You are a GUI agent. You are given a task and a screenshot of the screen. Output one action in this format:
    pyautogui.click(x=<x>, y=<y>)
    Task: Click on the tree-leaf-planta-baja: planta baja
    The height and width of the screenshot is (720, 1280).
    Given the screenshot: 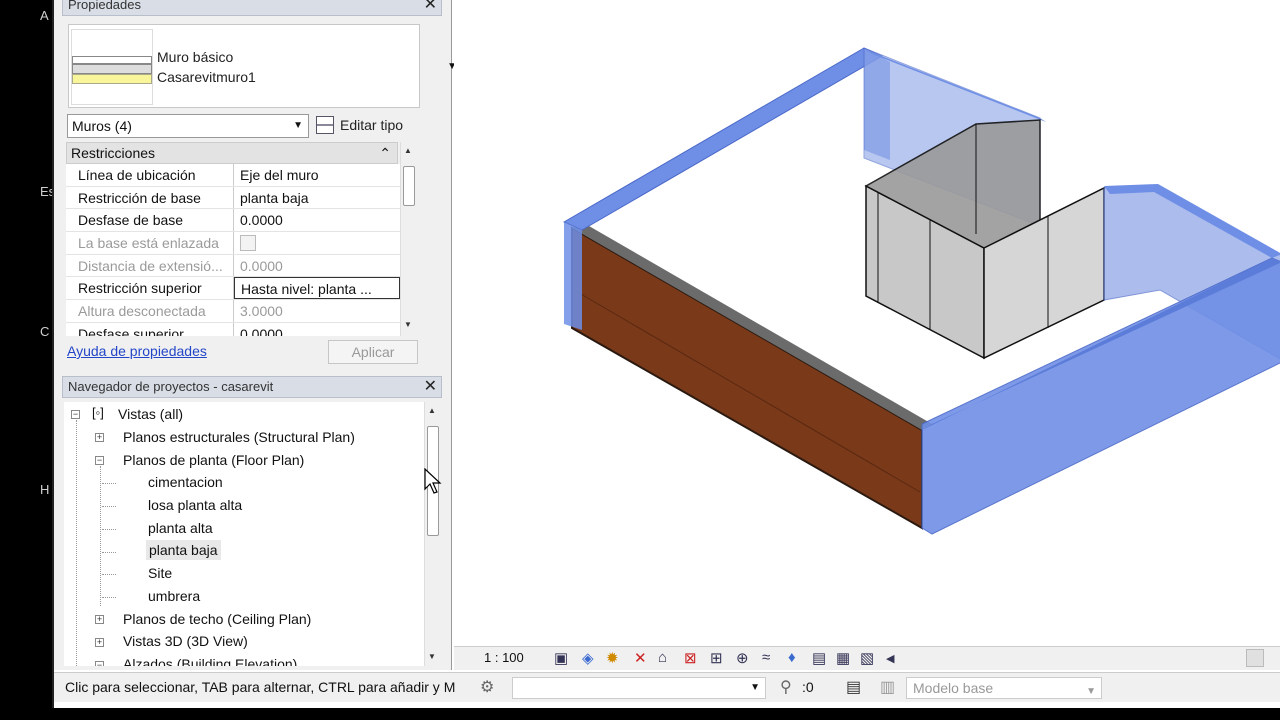 What is the action you would take?
    pyautogui.click(x=183, y=550)
    